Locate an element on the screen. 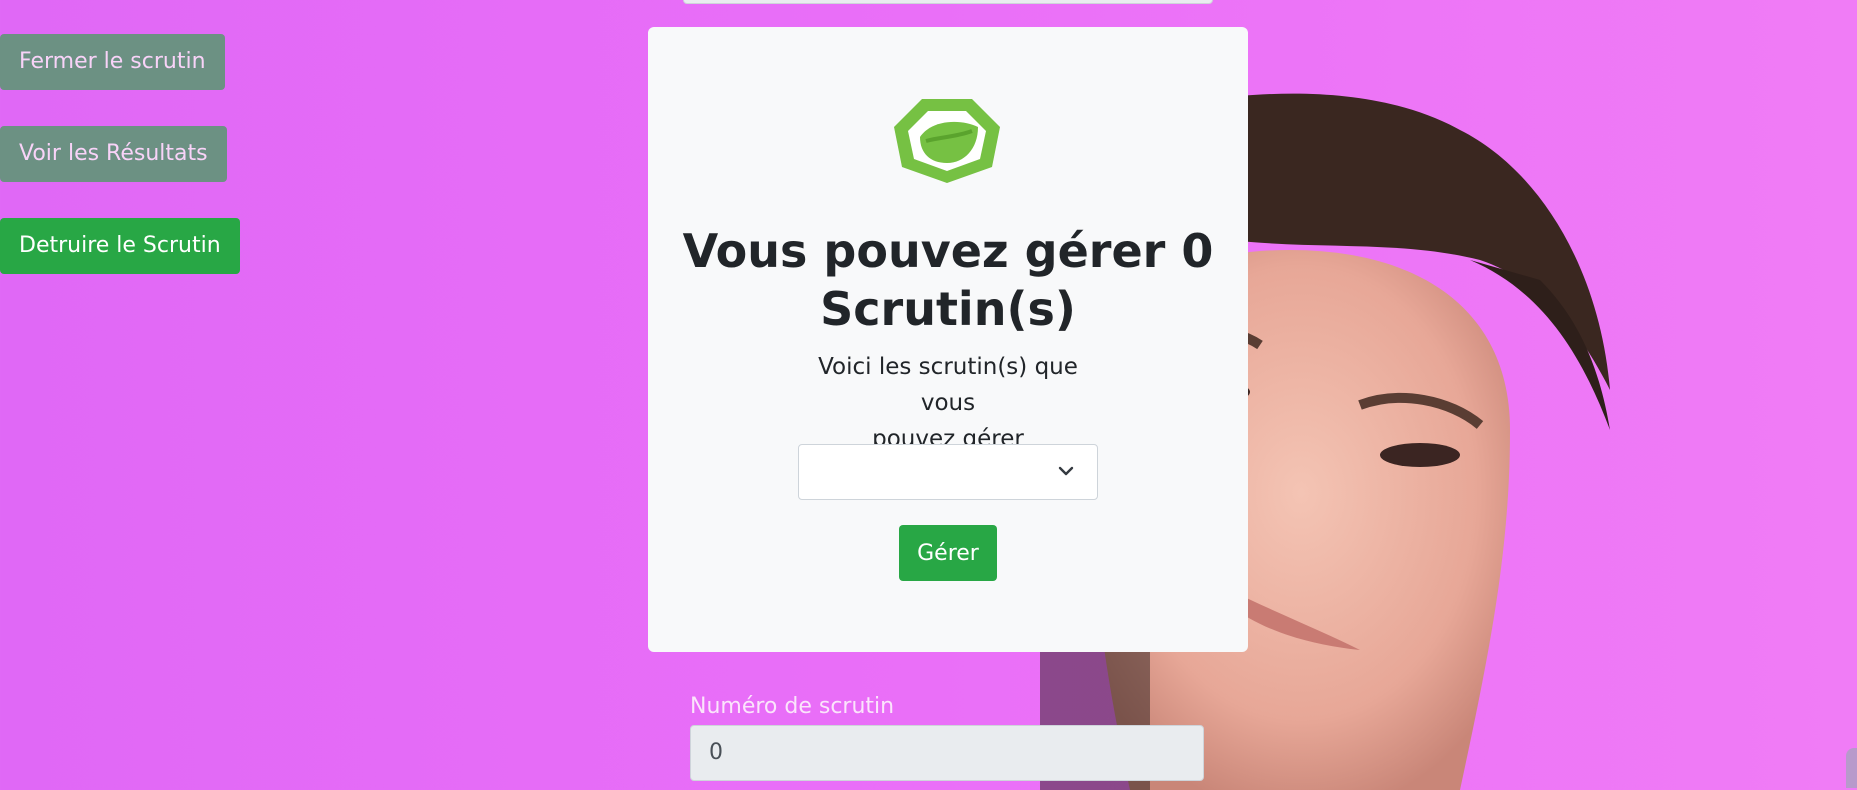 This screenshot has width=1857, height=790. view-results-button: Voir les Résultats is located at coordinates (113, 154).